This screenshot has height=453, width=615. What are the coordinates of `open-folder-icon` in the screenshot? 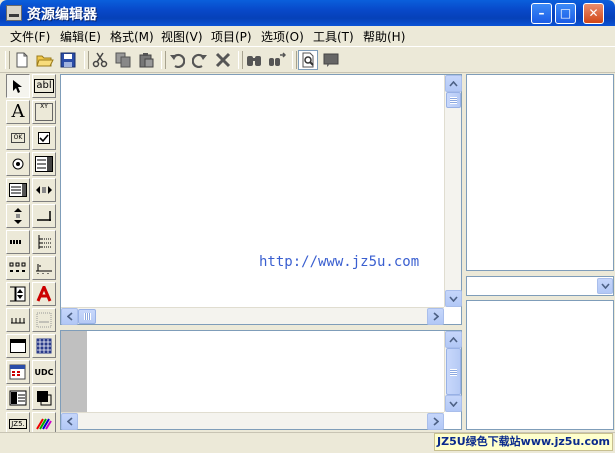 It's located at (45, 60).